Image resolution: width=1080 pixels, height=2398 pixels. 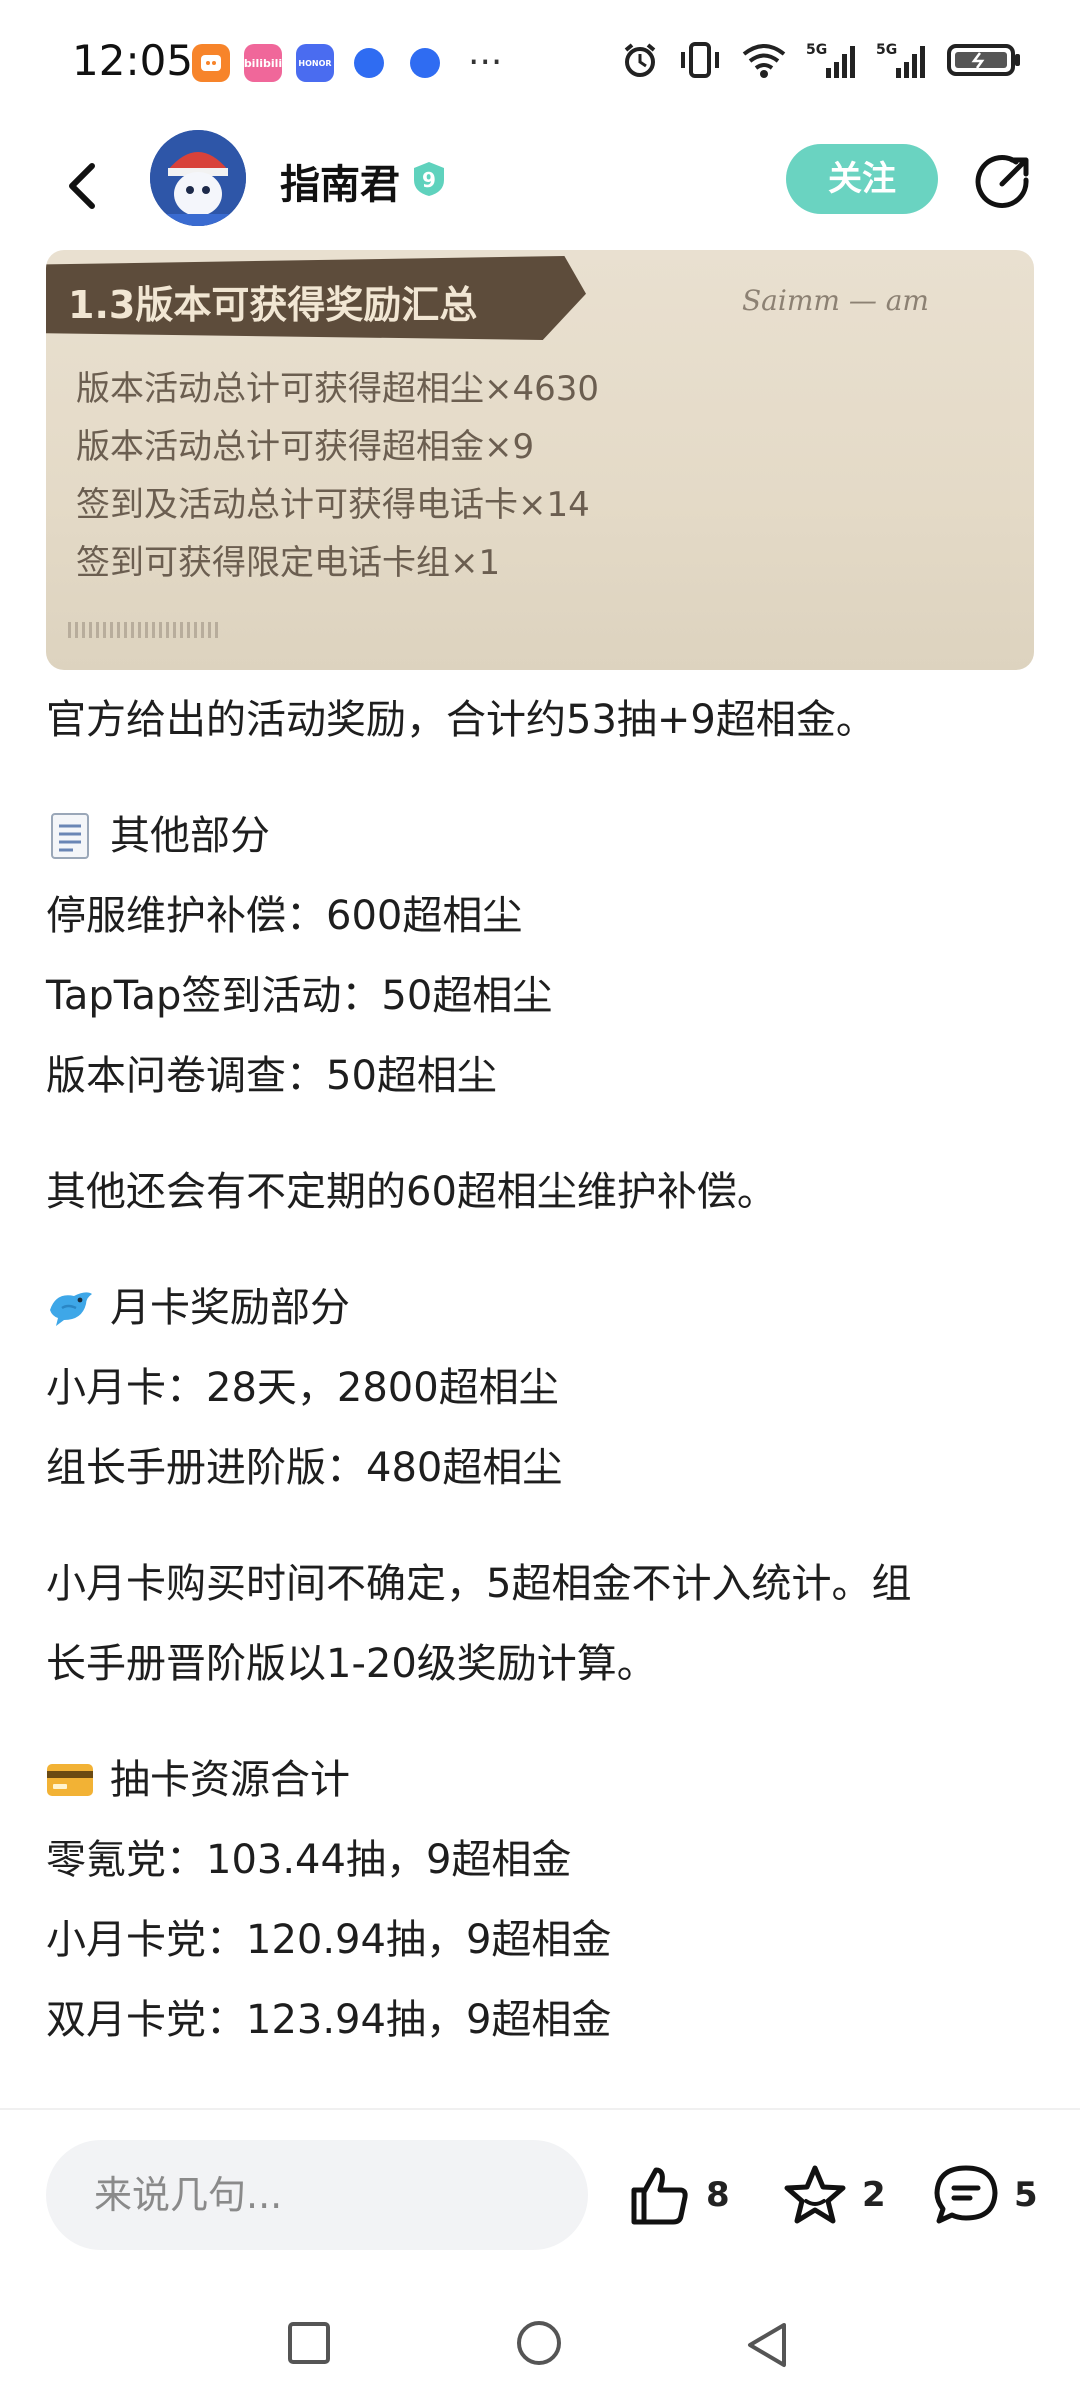 I want to click on avatar-image, so click(x=198, y=178).